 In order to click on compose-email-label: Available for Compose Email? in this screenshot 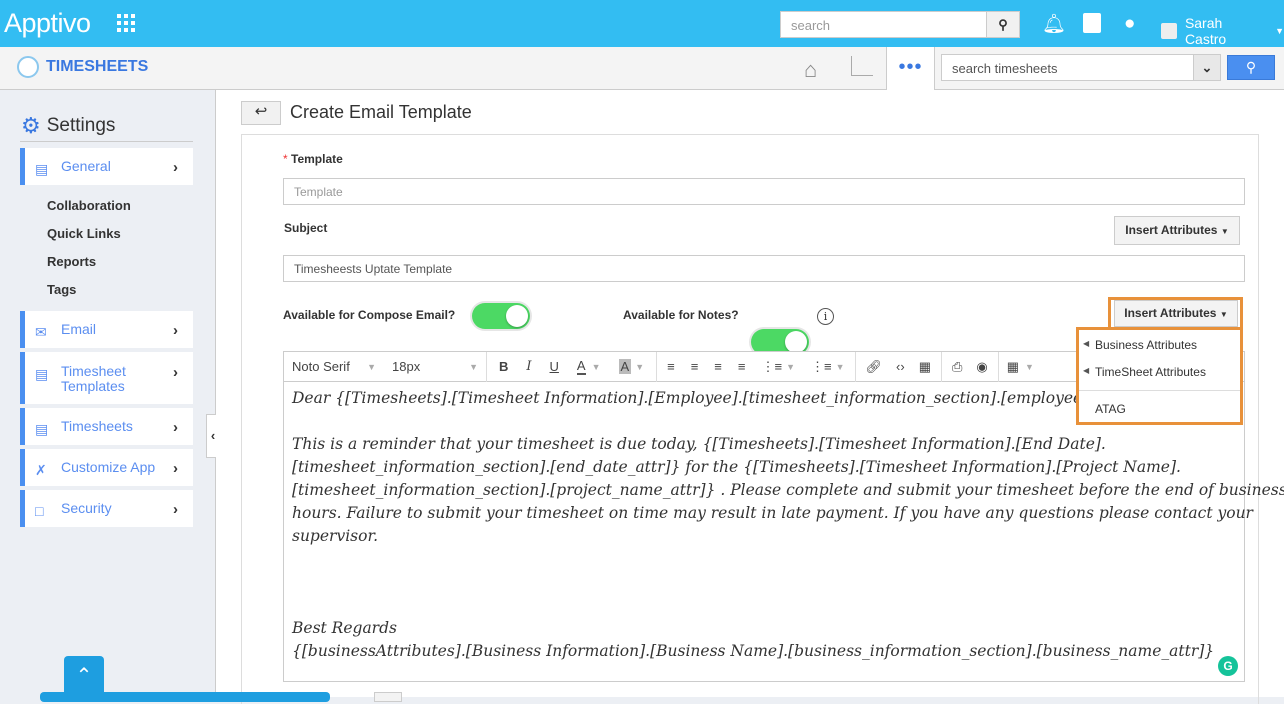, I will do `click(369, 315)`.